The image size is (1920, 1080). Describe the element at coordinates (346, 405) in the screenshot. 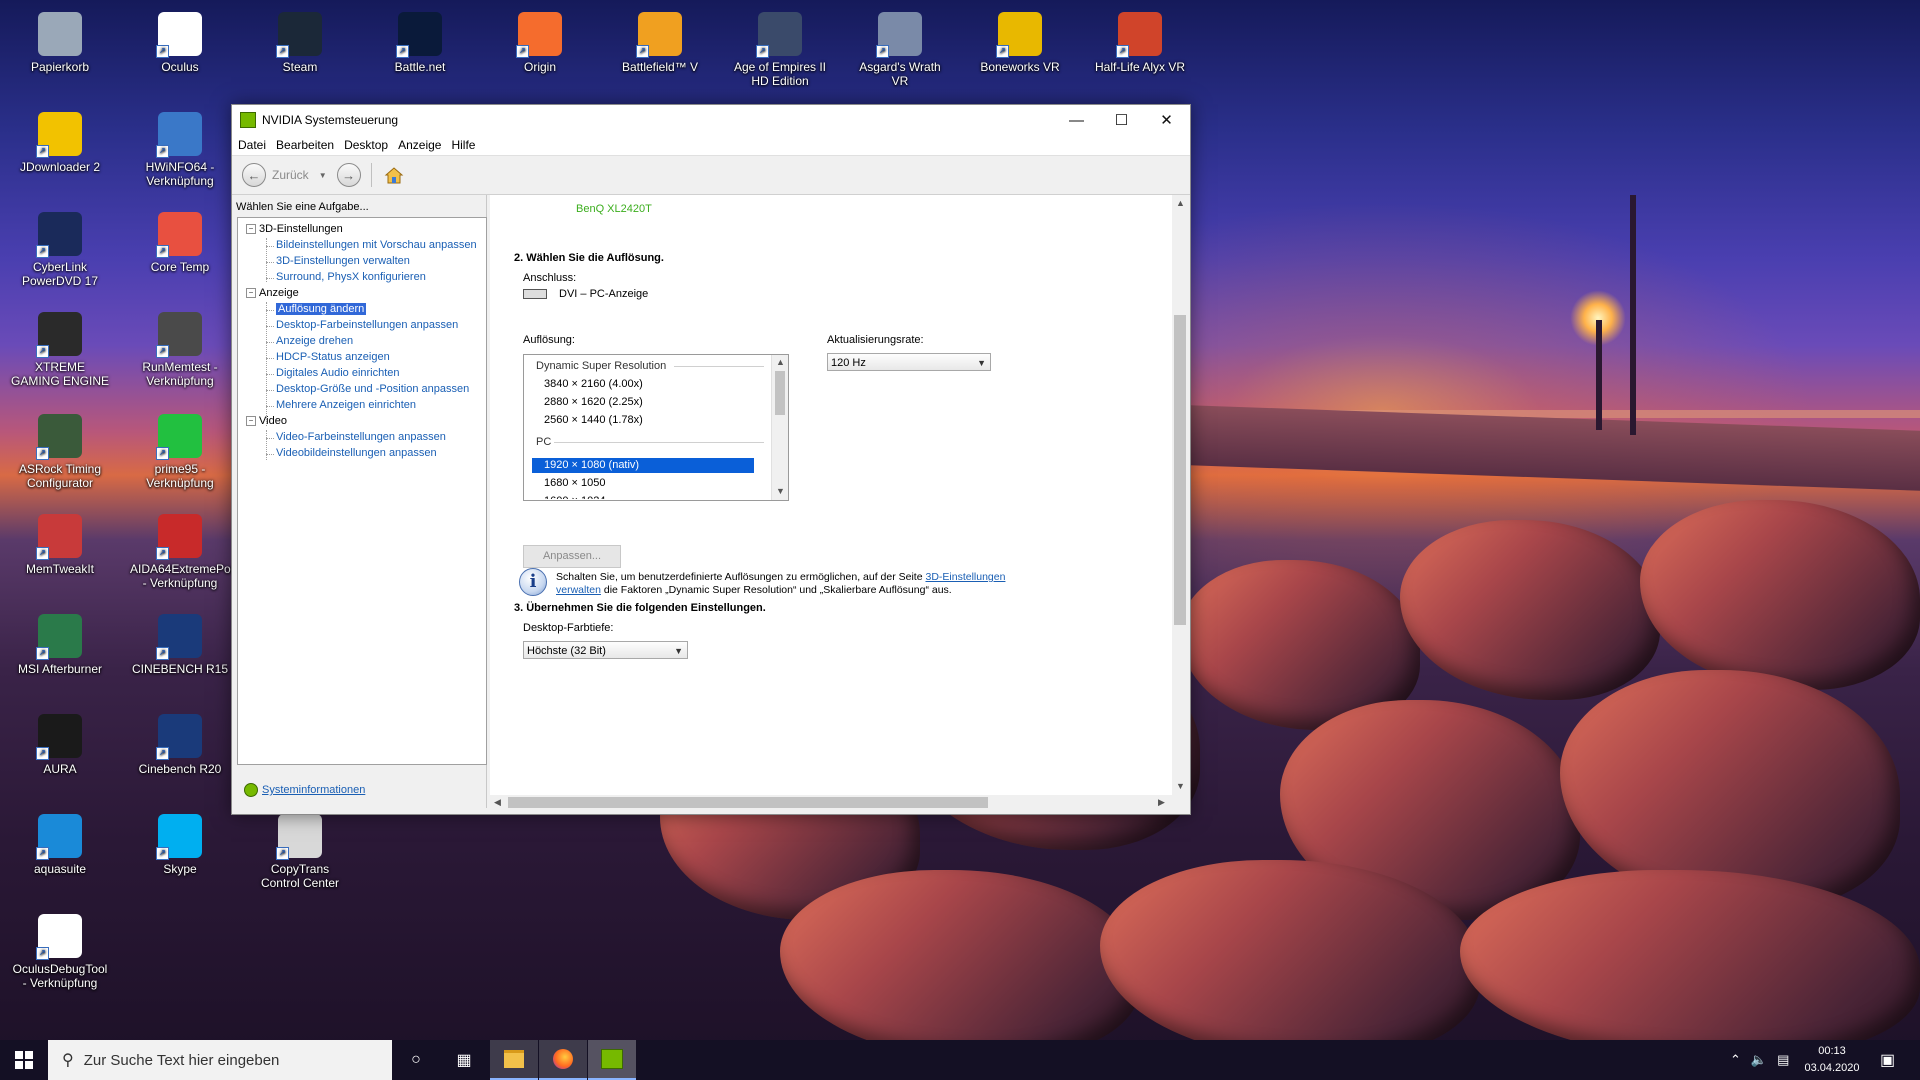

I see `tree-item: Mehrere Anzeigen einrichten` at that location.